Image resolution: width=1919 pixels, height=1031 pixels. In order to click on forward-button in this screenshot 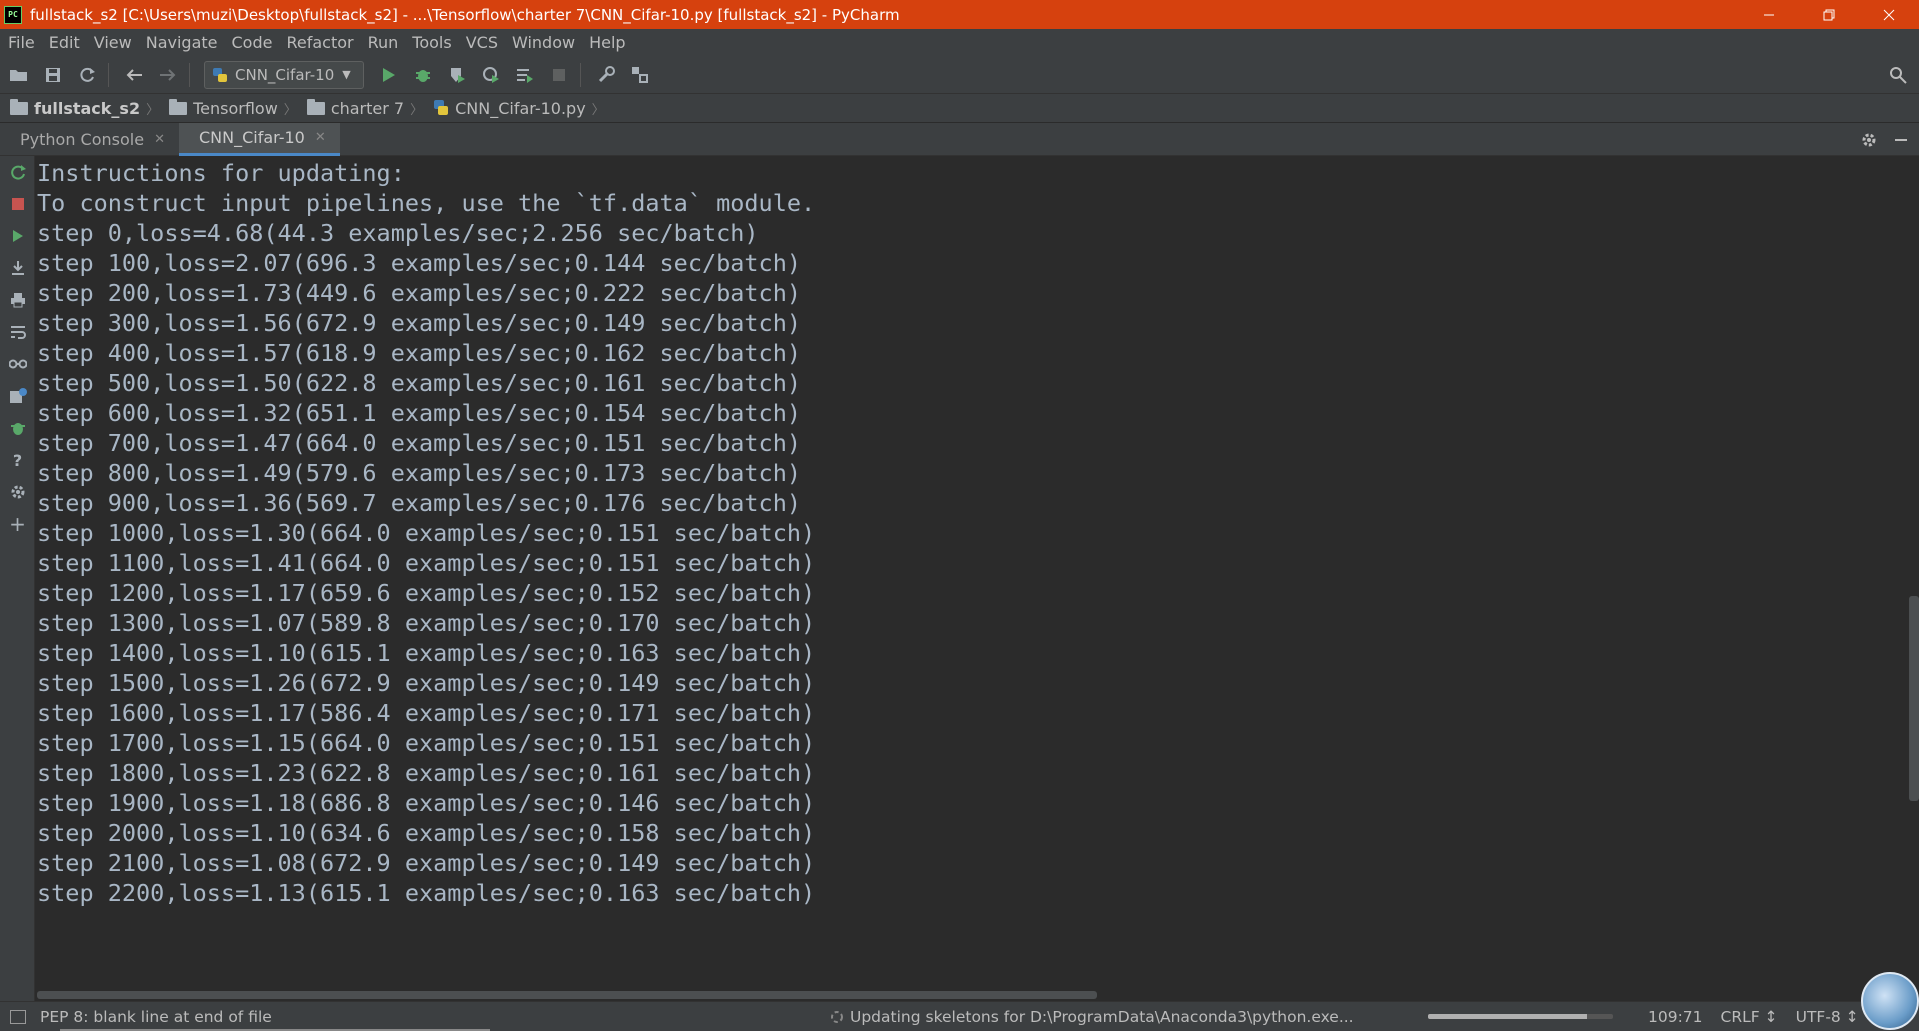, I will do `click(168, 75)`.